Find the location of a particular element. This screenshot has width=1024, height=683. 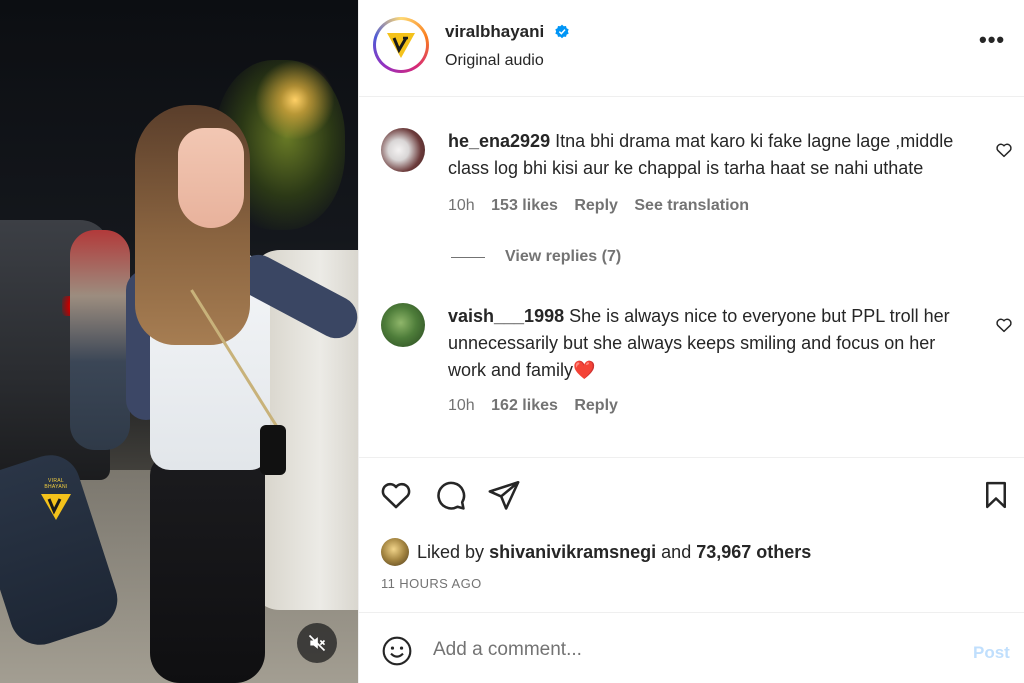

watermark-text: VIRAL BHAYANI is located at coordinates (56, 484).